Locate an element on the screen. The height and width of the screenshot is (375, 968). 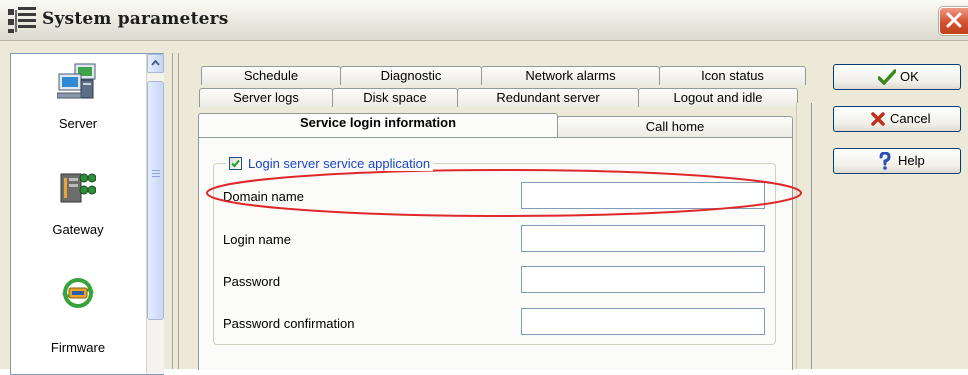
help-button: Help is located at coordinates (897, 161).